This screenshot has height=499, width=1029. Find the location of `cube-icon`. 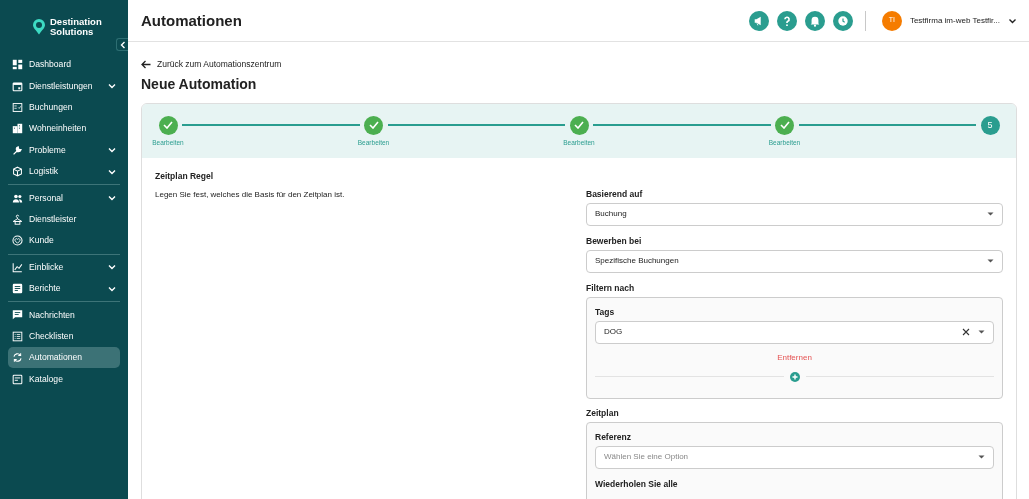

cube-icon is located at coordinates (17, 172).